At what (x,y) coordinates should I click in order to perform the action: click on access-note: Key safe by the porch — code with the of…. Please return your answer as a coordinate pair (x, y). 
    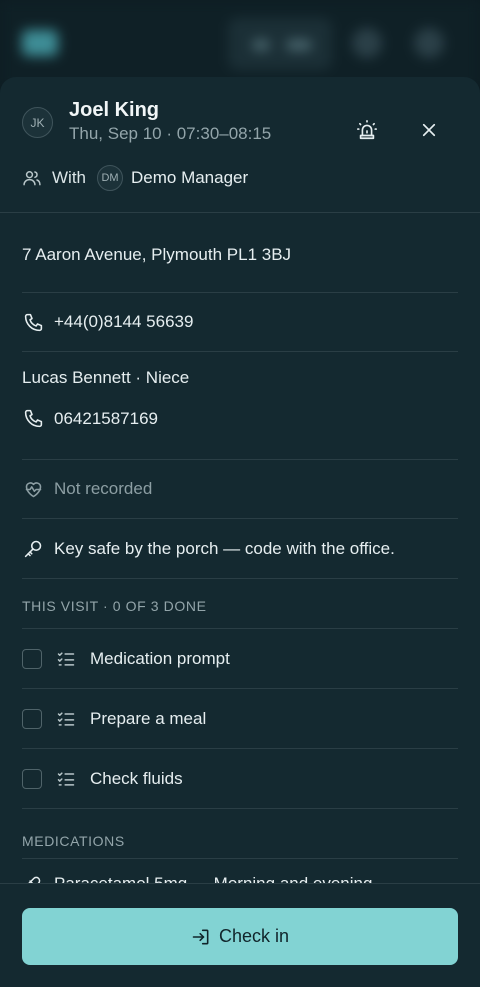
    Looking at the image, I should click on (224, 548).